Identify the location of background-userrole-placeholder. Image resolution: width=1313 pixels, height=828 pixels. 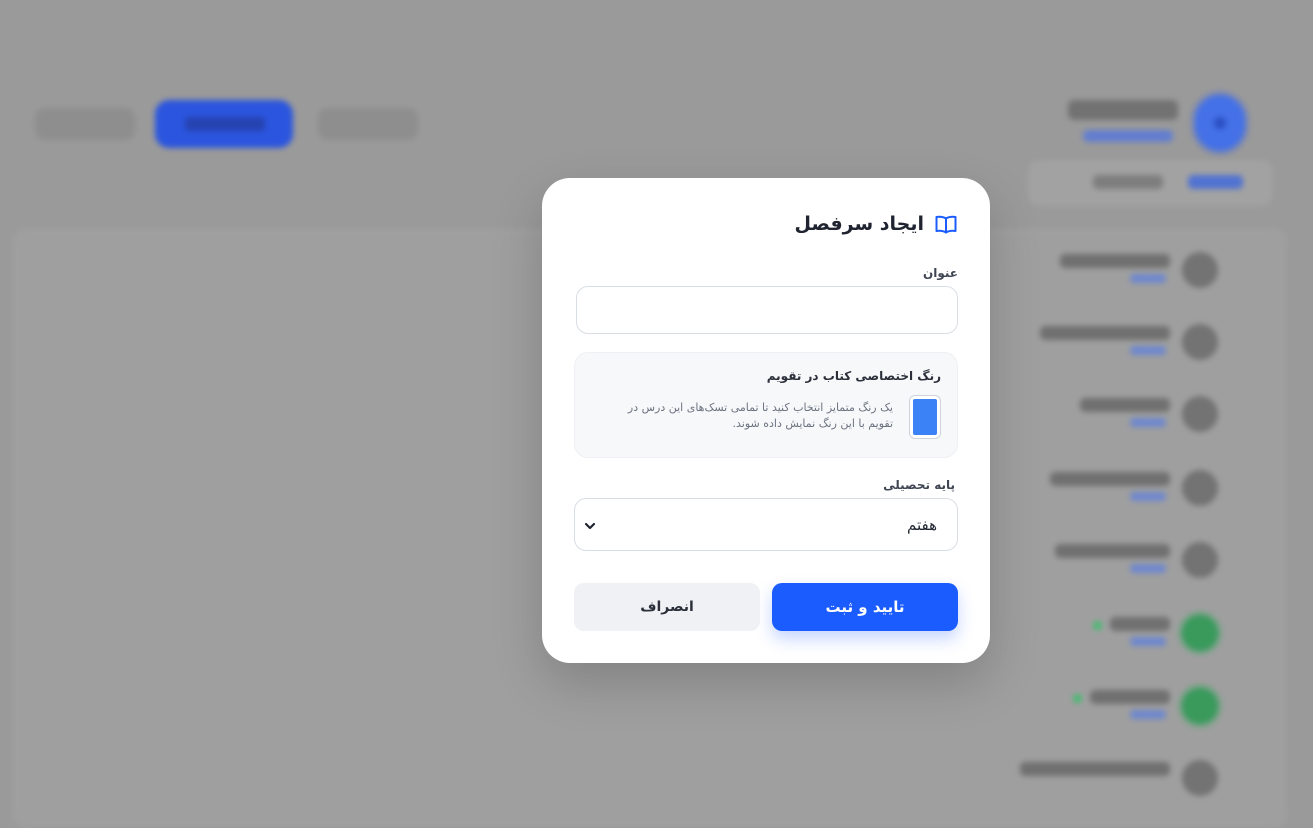
(1128, 136).